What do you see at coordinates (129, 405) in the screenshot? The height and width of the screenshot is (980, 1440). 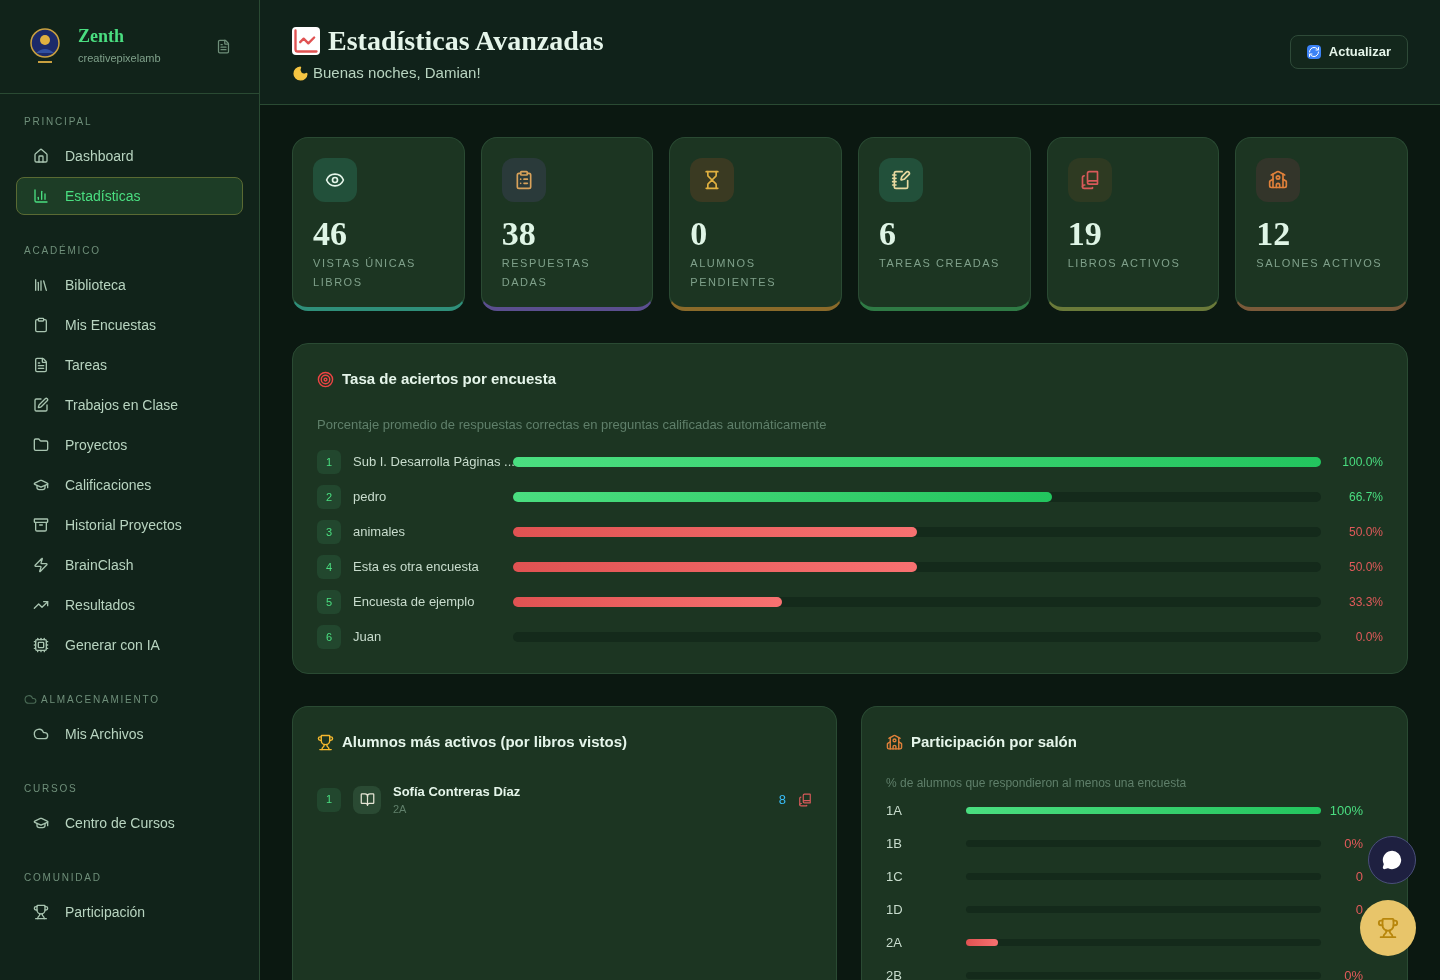 I see `nav-item: Trabajos en Clase` at bounding box center [129, 405].